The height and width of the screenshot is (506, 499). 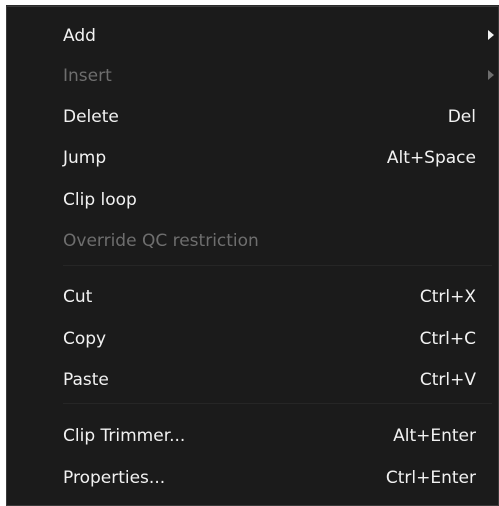 I want to click on menu-item-shortcut: Ctrl+C, so click(x=447, y=339).